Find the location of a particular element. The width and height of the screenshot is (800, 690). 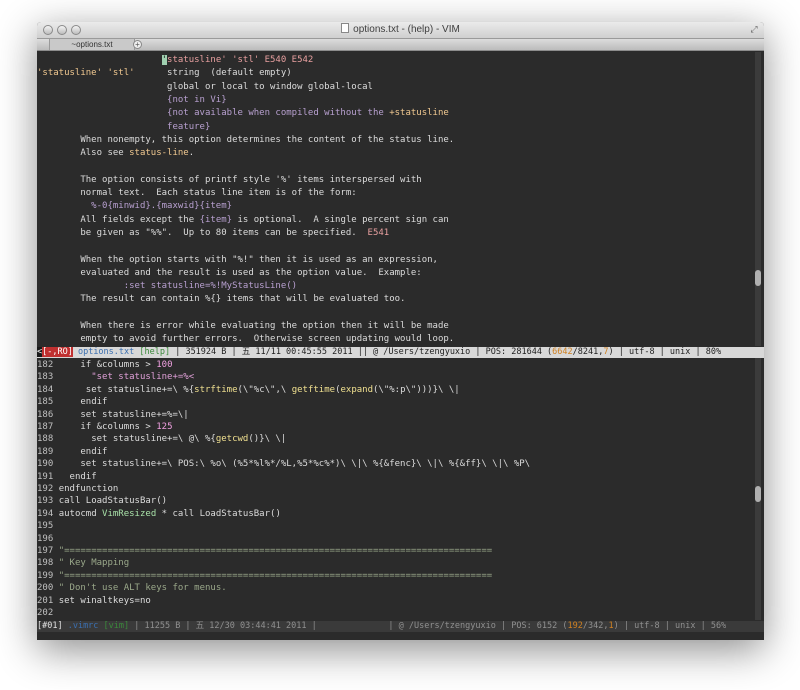

code-line: 202 is located at coordinates (48, 613).